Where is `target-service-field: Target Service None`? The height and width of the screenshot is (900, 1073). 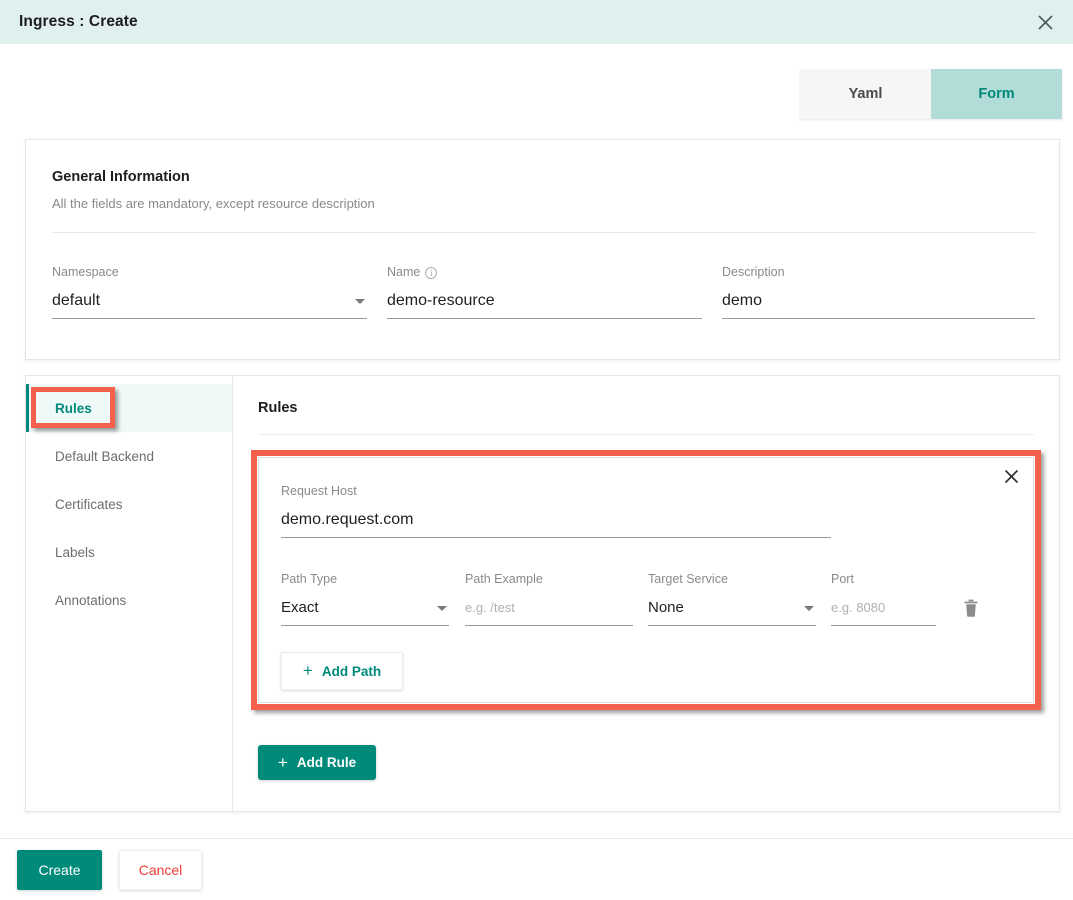
target-service-field: Target Service None is located at coordinates (732, 599).